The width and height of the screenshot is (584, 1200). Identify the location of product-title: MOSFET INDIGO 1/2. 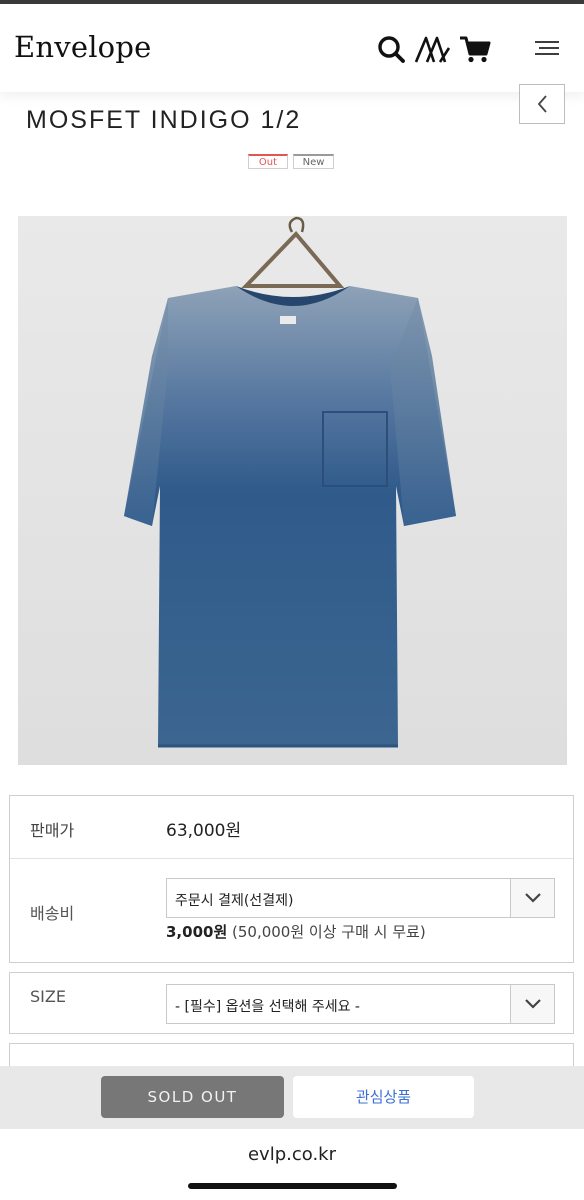
(164, 120).